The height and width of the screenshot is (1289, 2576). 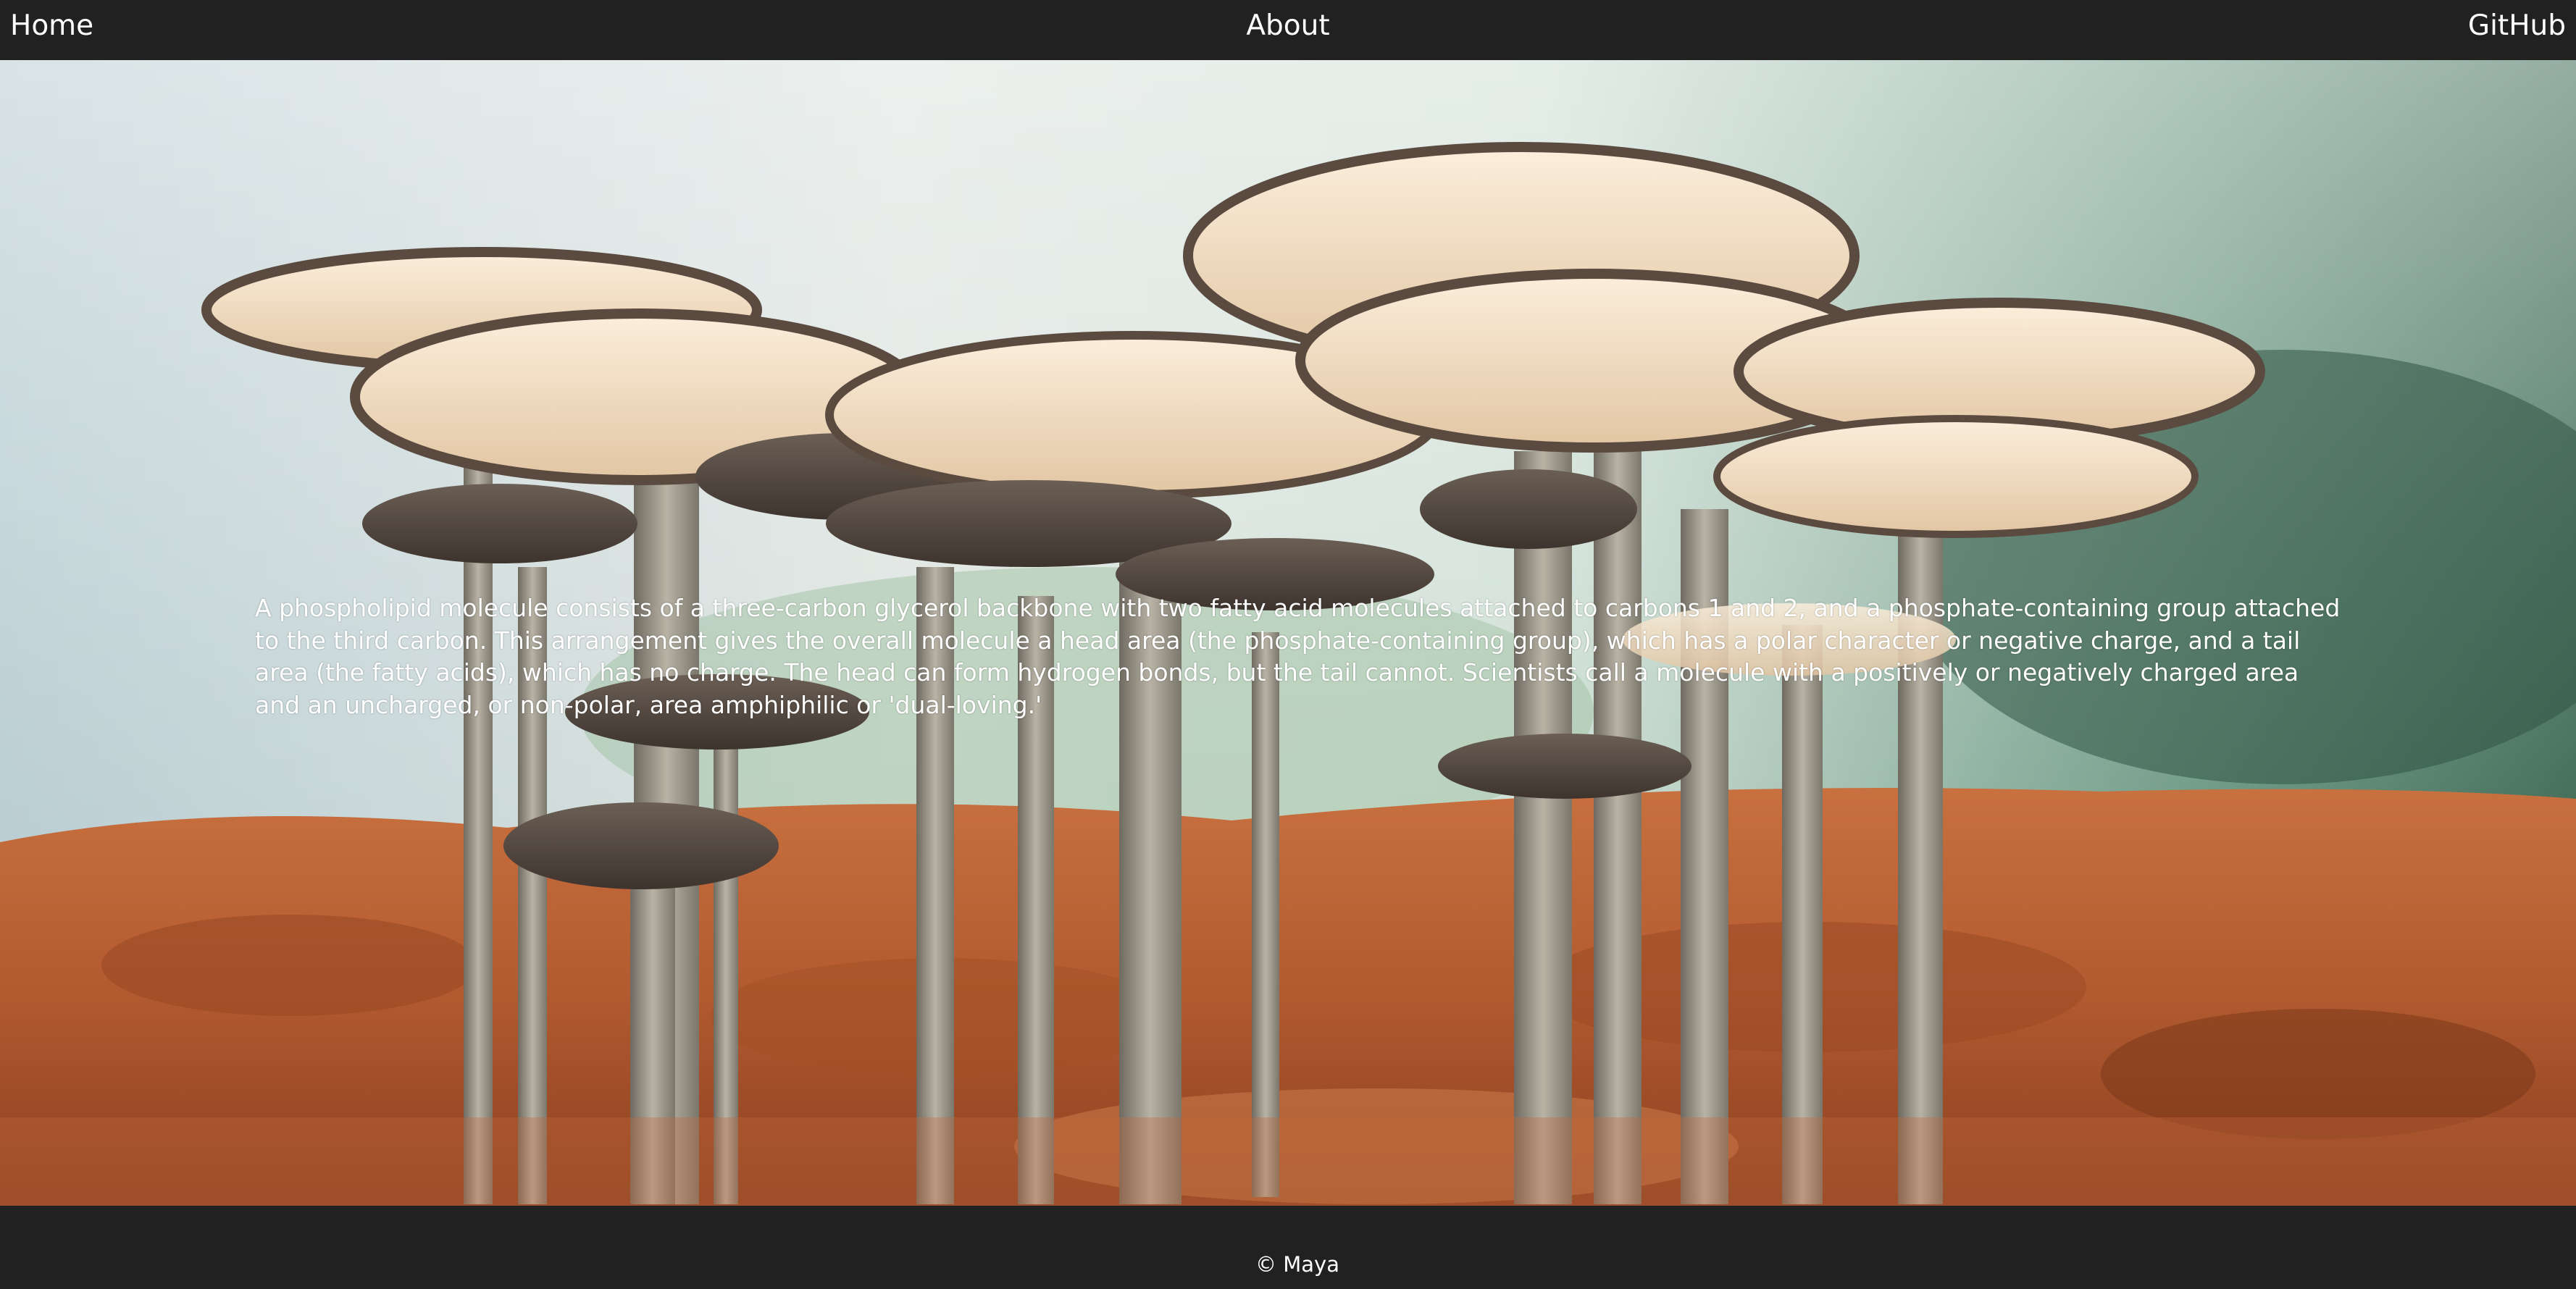 I want to click on nav-about-wrapper: About, so click(x=1288, y=26).